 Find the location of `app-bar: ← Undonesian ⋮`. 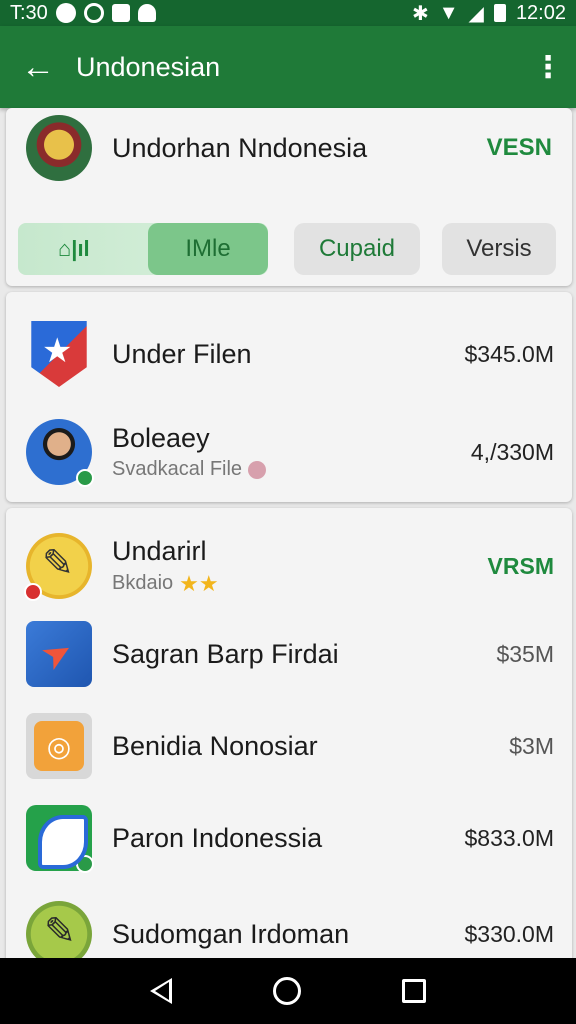

app-bar: ← Undonesian ⋮ is located at coordinates (288, 67).